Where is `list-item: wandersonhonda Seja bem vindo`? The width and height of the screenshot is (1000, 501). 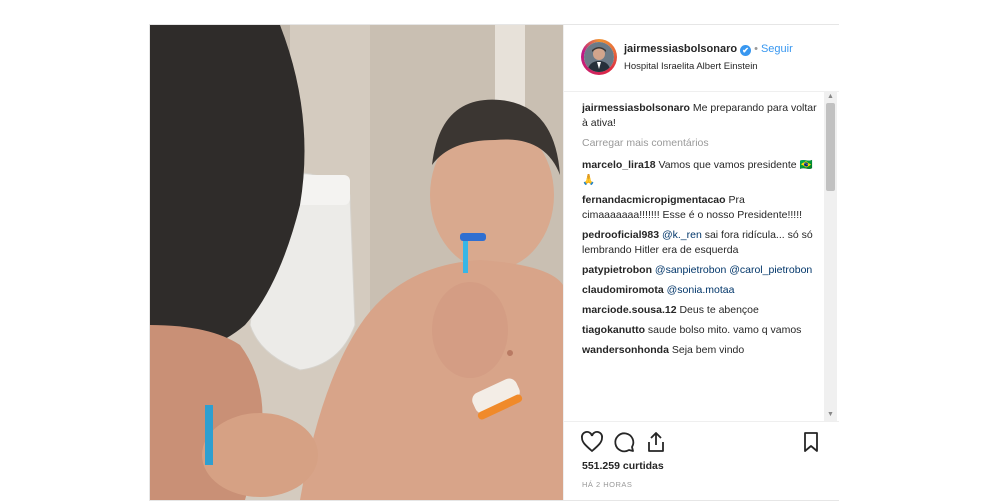 list-item: wandersonhonda Seja bem vindo is located at coordinates (700, 350).